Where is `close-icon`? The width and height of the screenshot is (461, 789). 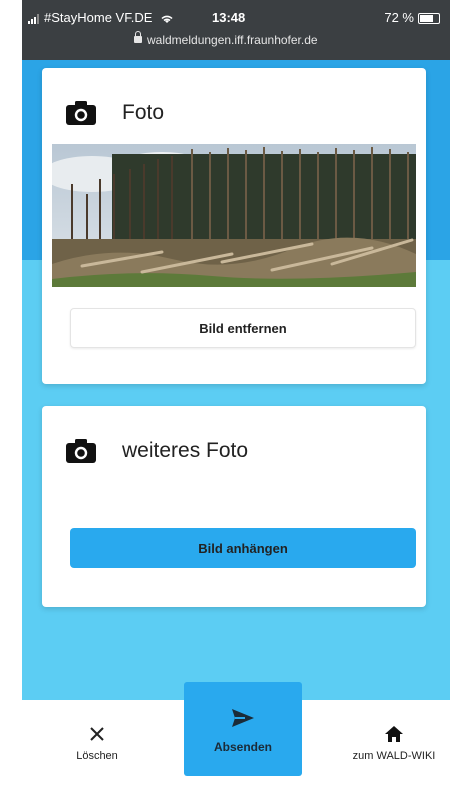 close-icon is located at coordinates (97, 734).